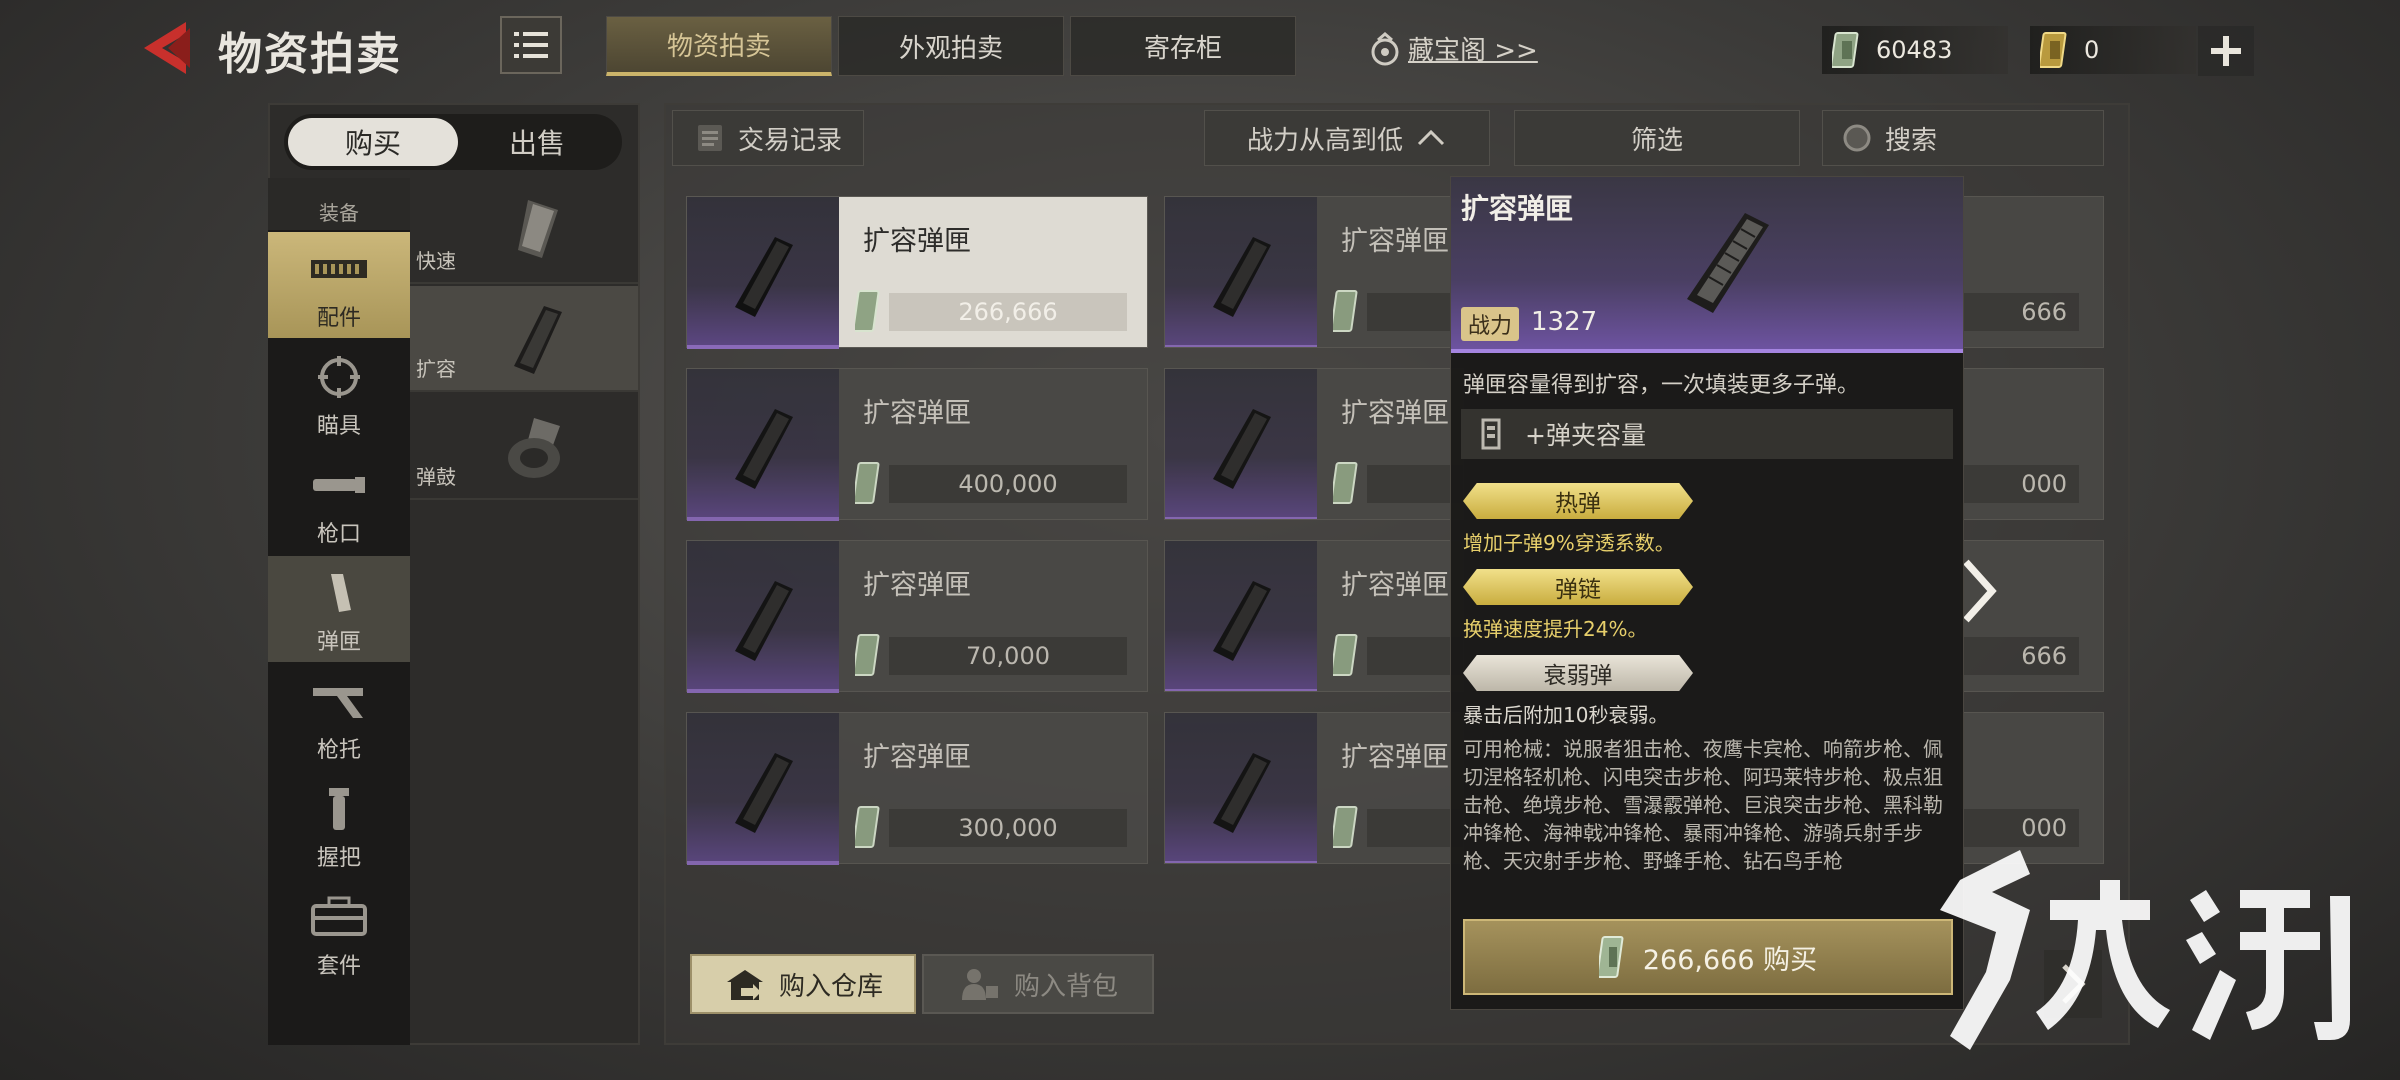  I want to click on subcategory-list: 快速 扩容 弹鼓, so click(524, 343).